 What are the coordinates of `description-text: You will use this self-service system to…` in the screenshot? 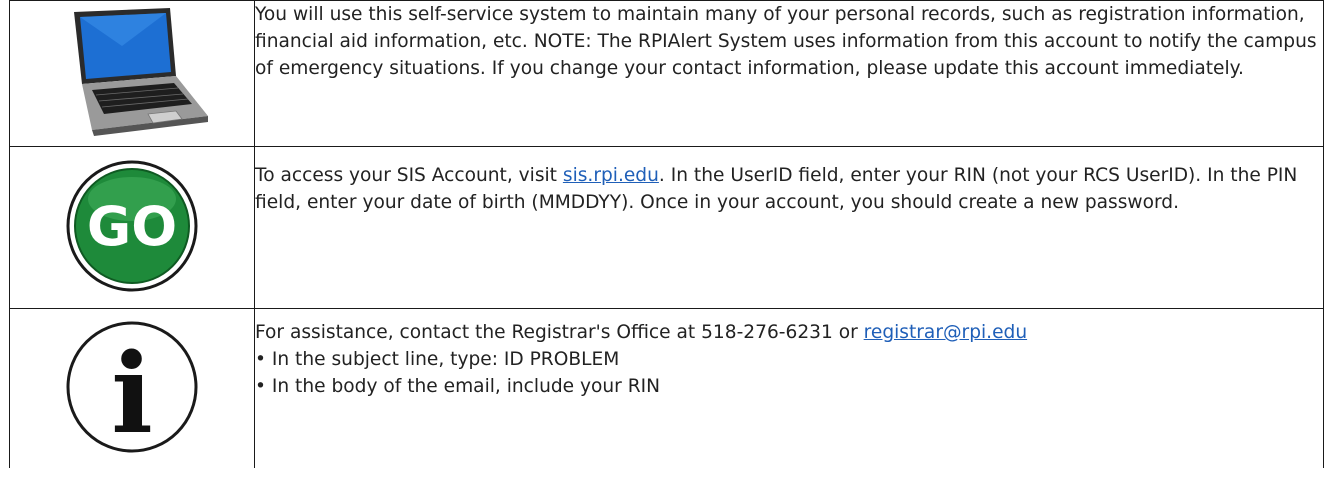 It's located at (786, 41).